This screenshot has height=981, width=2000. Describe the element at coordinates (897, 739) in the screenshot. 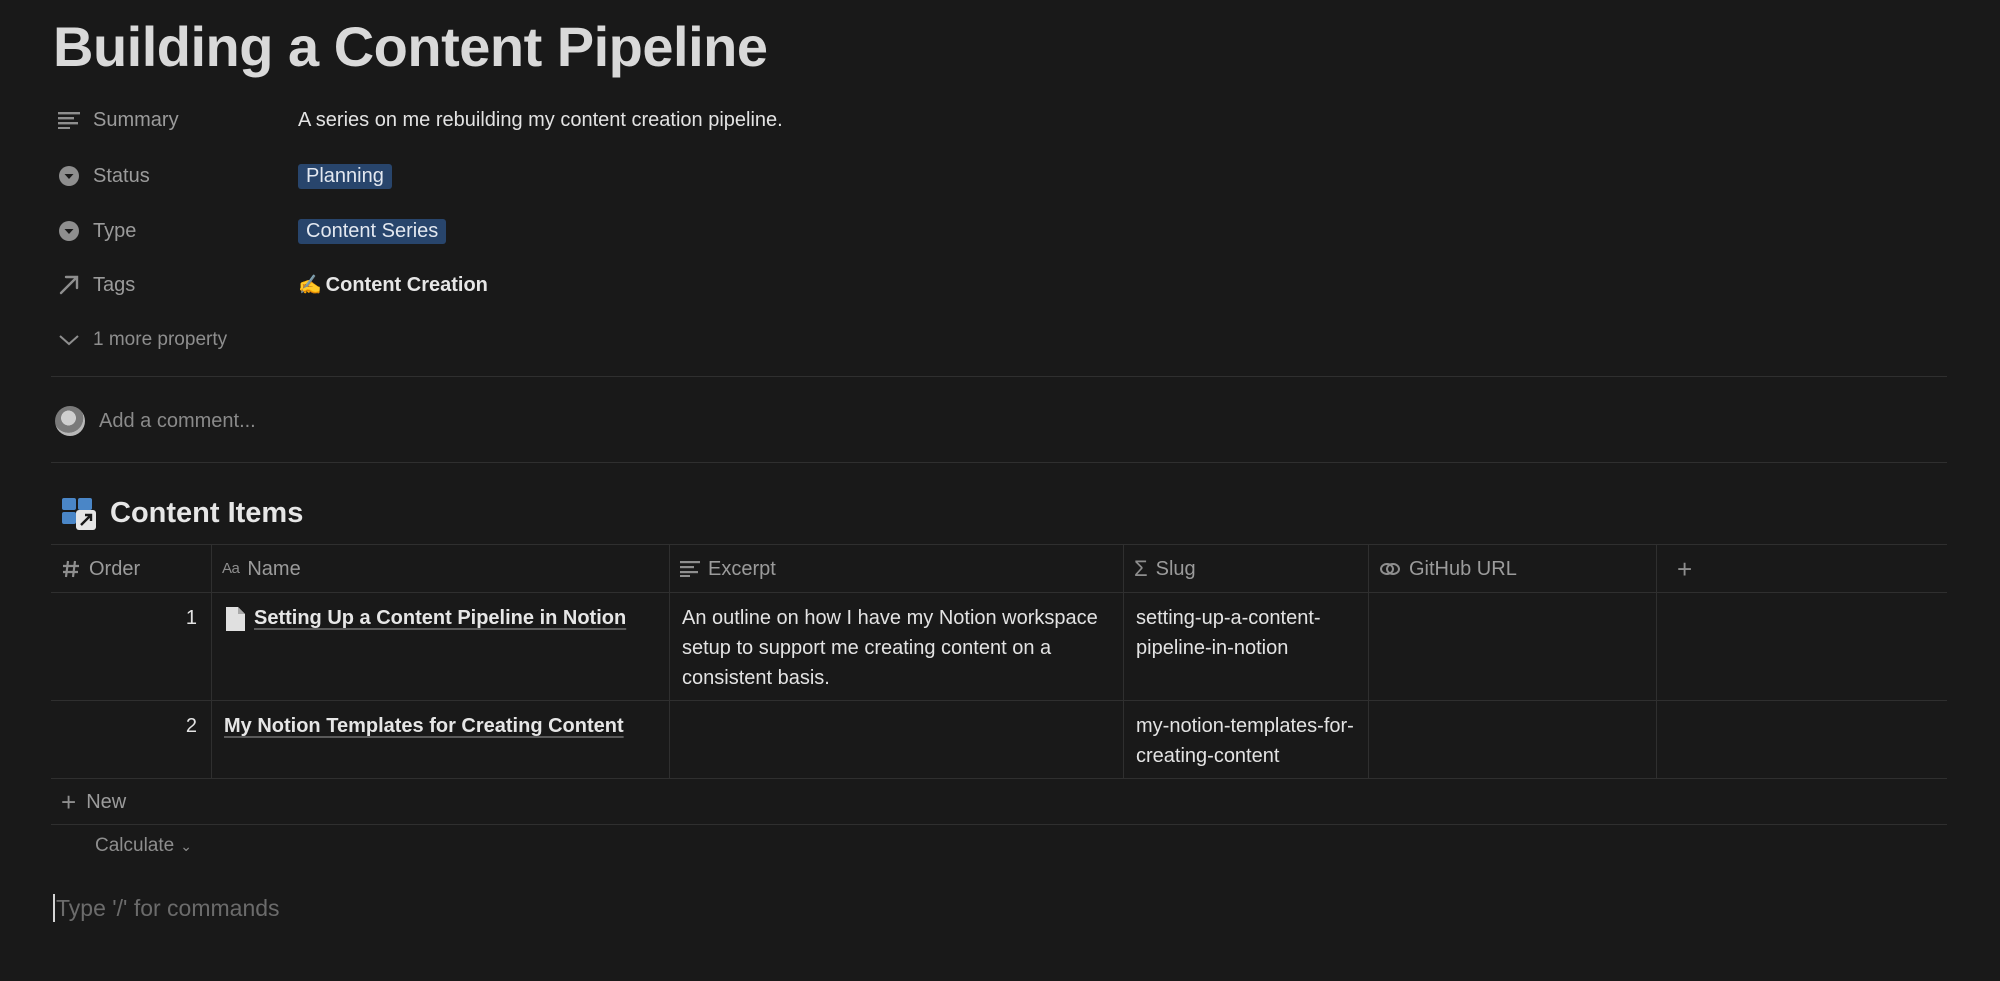

I see `excerpt-cell` at that location.